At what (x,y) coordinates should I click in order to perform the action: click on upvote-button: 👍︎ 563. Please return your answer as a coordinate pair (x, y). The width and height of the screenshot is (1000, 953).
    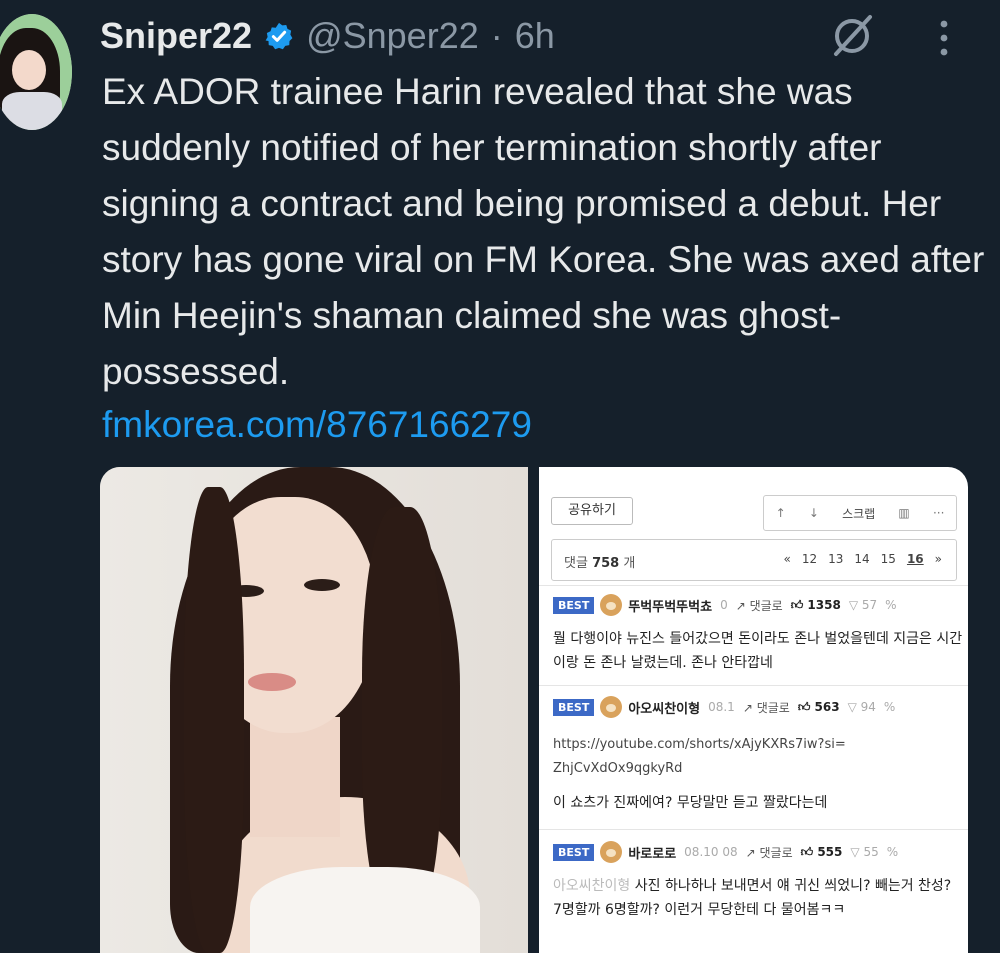
    Looking at the image, I should click on (819, 707).